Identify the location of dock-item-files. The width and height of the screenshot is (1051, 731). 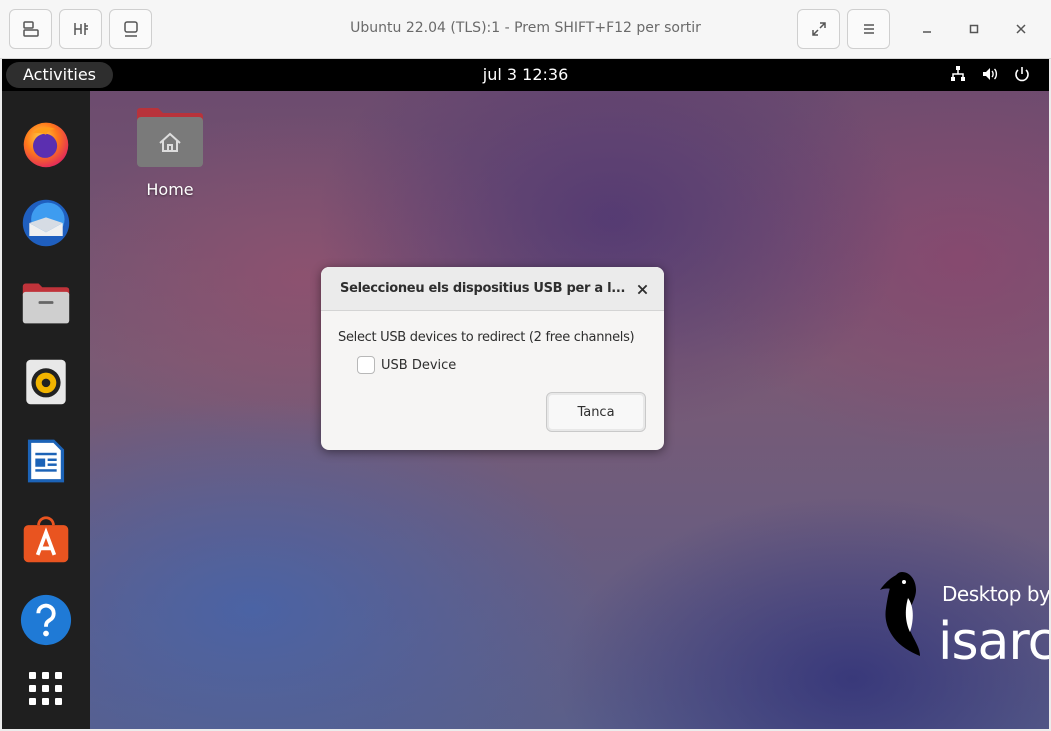
(46, 303).